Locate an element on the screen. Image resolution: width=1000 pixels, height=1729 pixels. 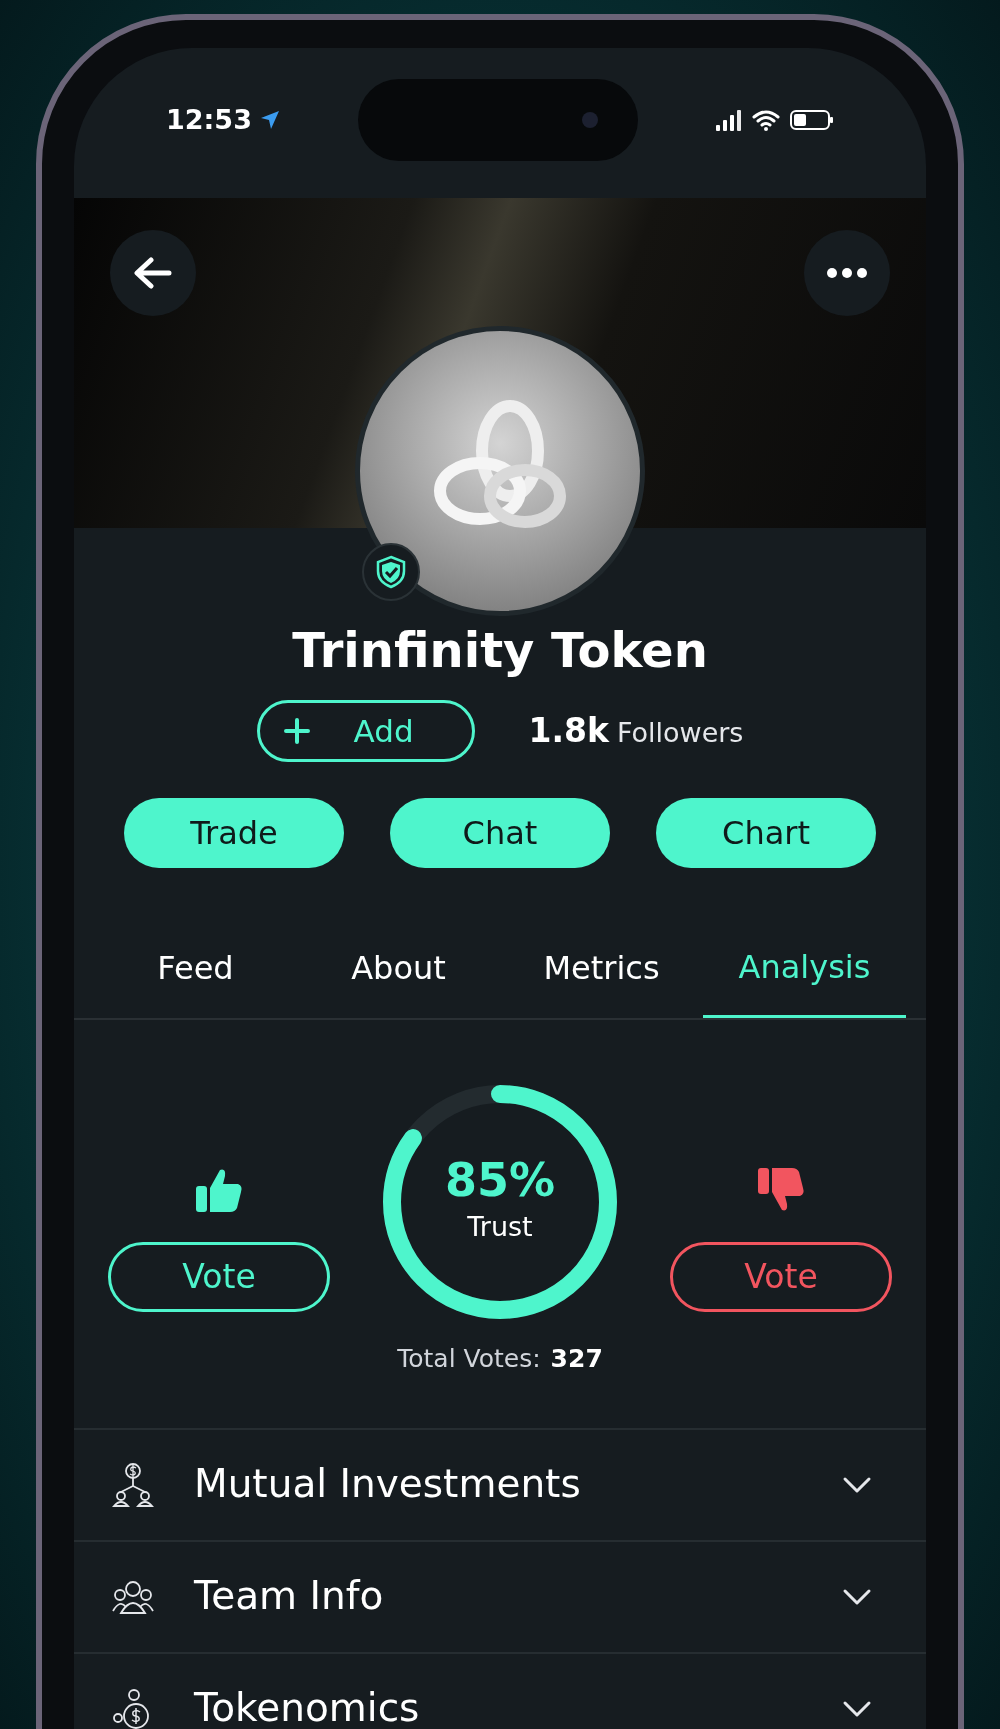
section-title: Team Info is located at coordinates (289, 1596).